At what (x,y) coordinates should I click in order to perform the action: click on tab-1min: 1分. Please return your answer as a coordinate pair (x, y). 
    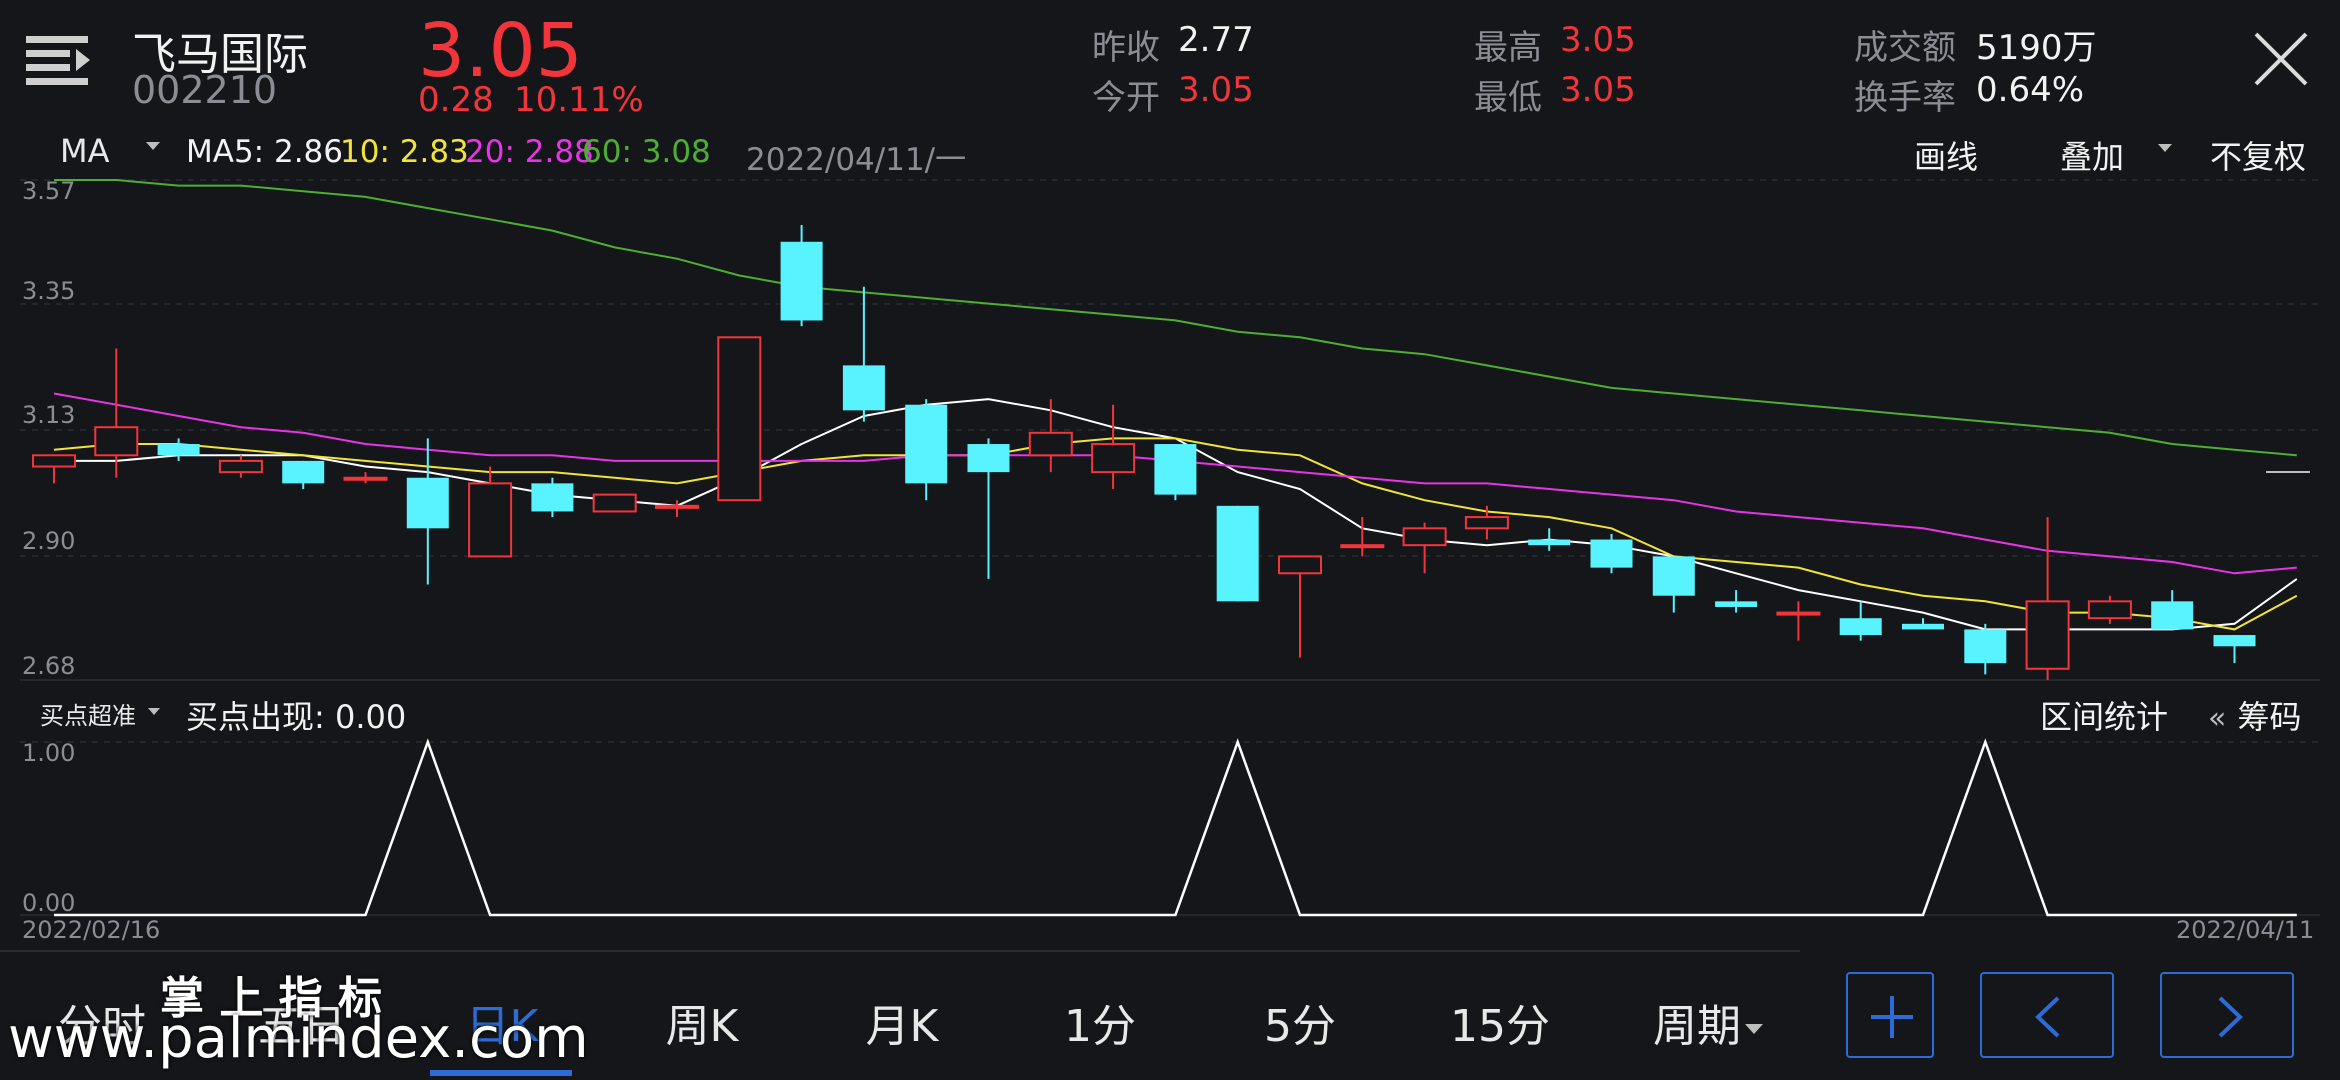
    Looking at the image, I should click on (1100, 1022).